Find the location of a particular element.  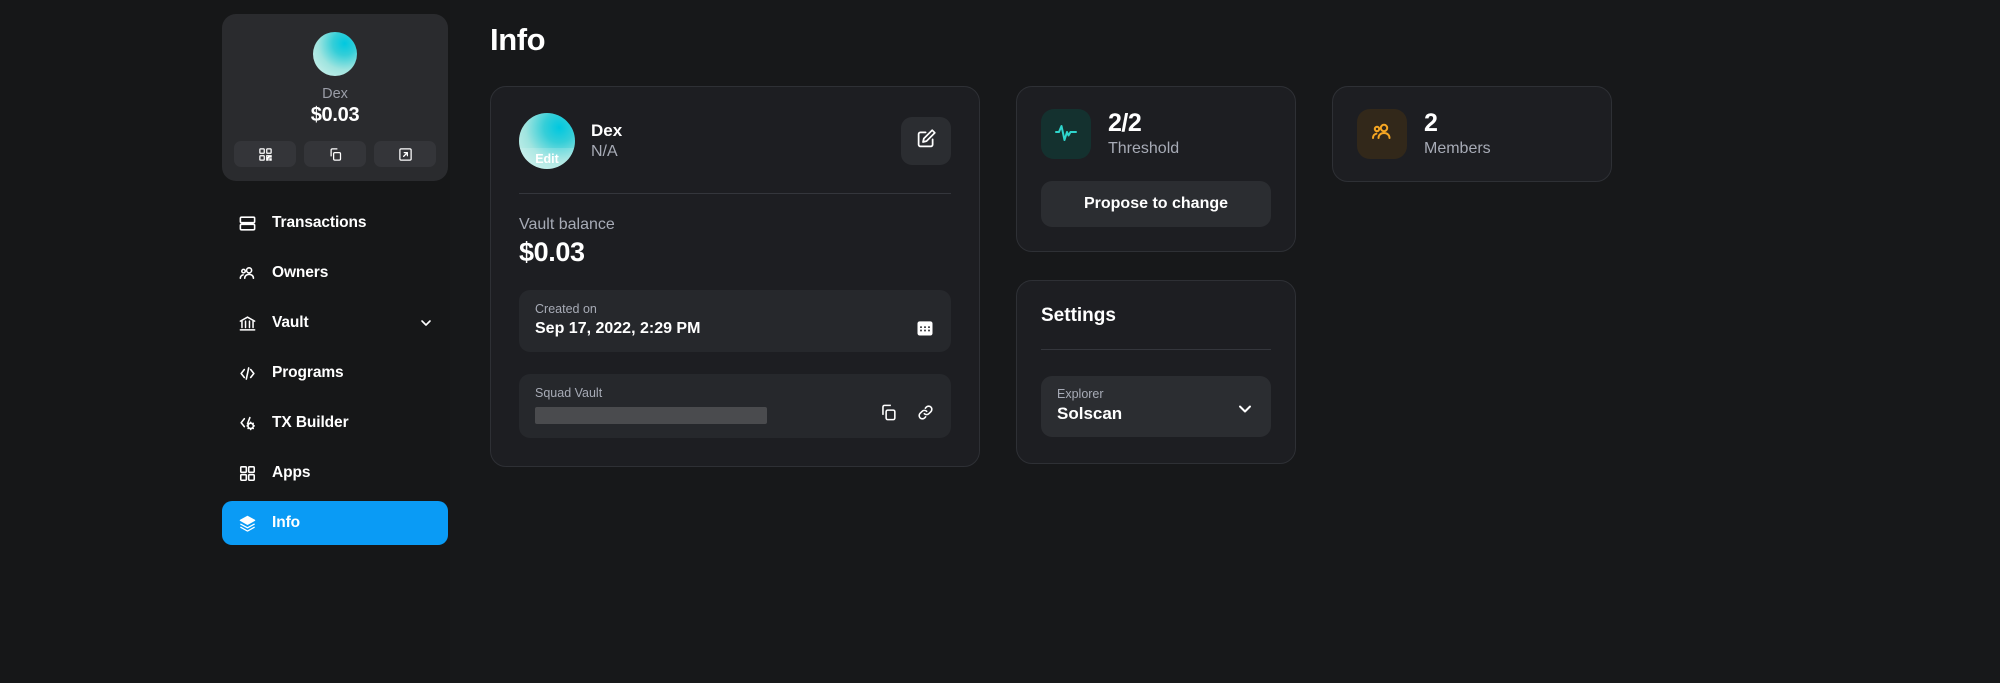

vault-avatar is located at coordinates (335, 54).